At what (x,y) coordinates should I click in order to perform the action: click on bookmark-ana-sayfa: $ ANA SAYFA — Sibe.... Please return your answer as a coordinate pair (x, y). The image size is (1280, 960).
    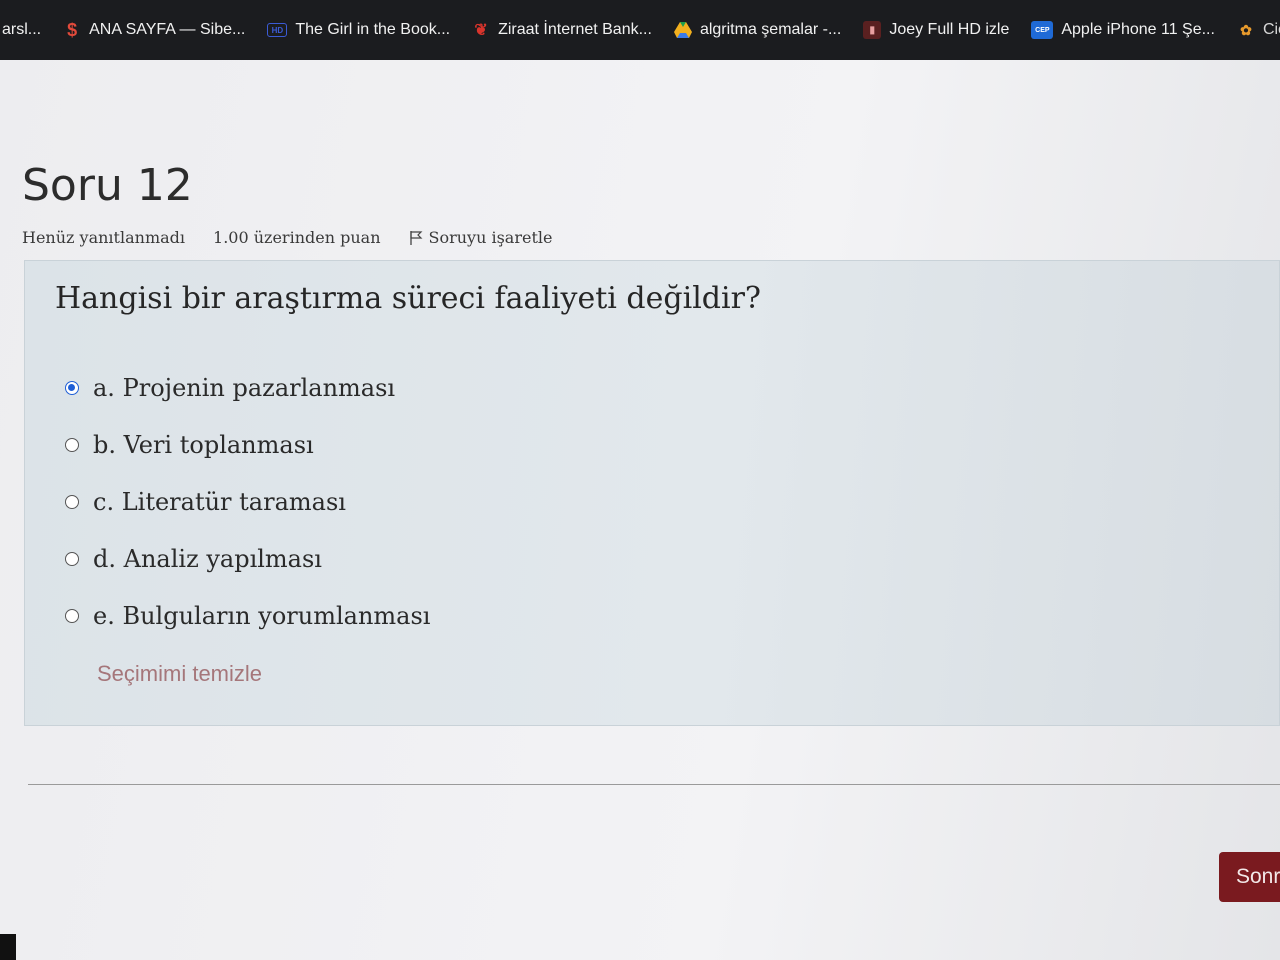
    Looking at the image, I should click on (153, 30).